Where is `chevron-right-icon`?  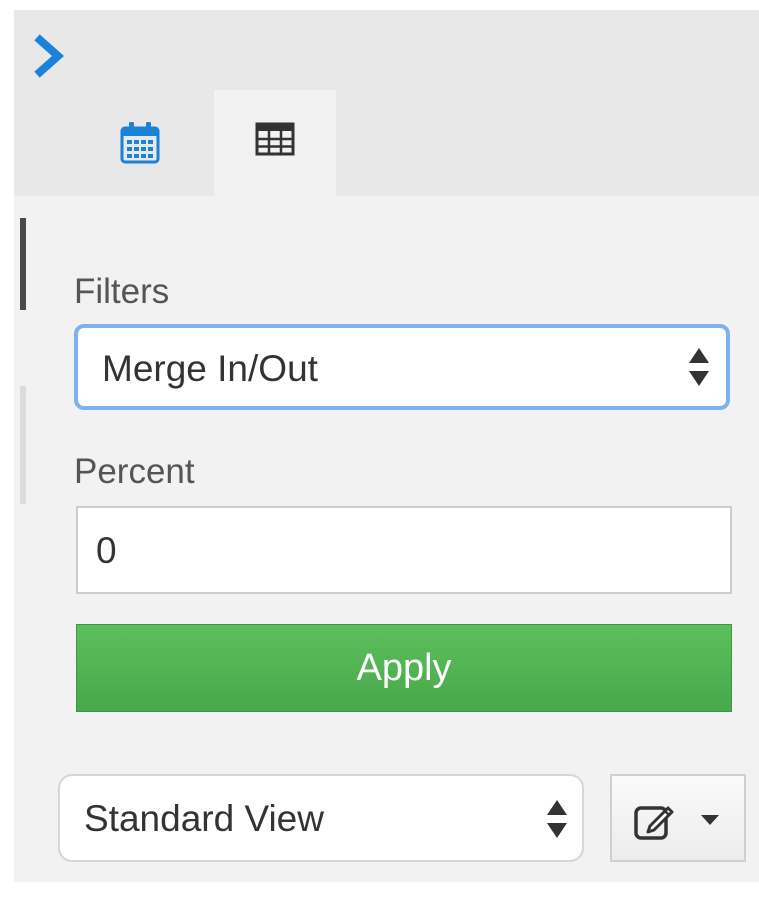 chevron-right-icon is located at coordinates (49, 56).